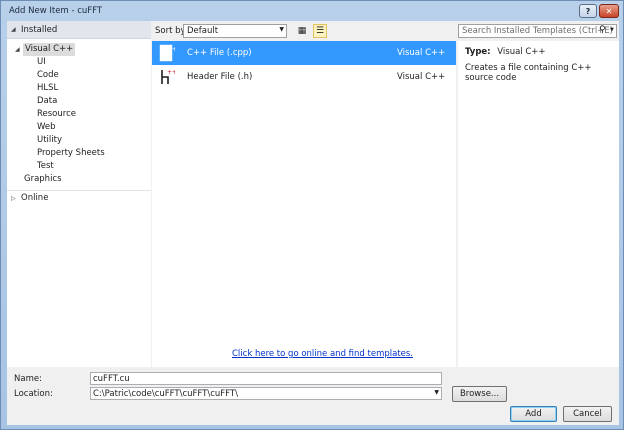 Image resolution: width=624 pixels, height=430 pixels. Describe the element at coordinates (55, 11) in the screenshot. I see `window-title: Add New Item - cuFFT` at that location.